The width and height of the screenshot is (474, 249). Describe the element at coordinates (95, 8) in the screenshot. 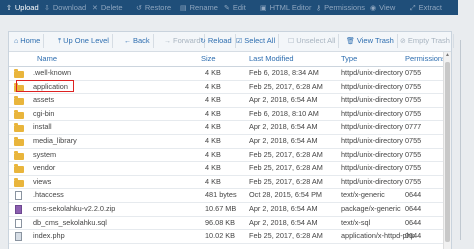

I see `delete-icon: ✕` at that location.